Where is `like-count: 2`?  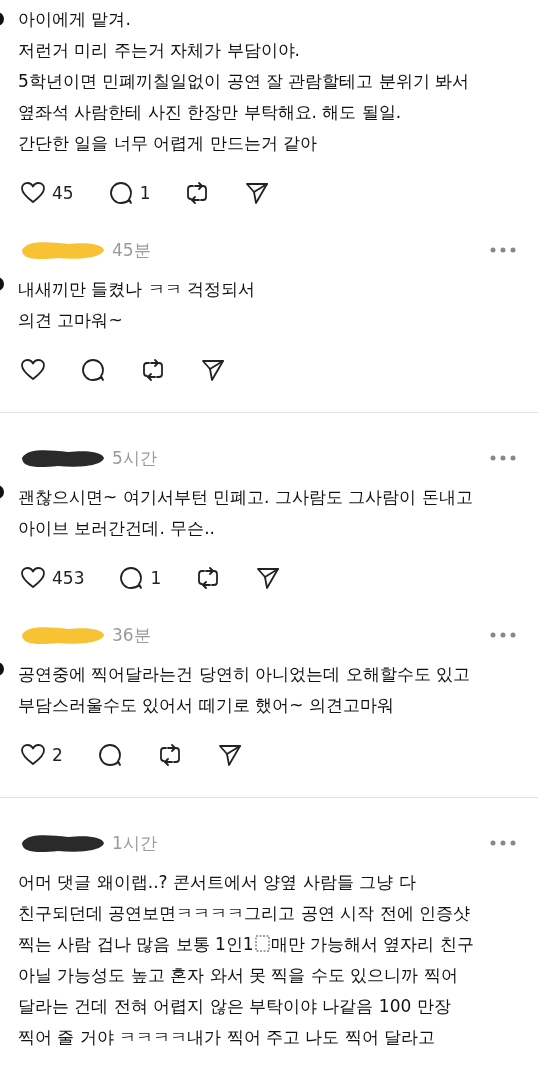 like-count: 2 is located at coordinates (57, 755).